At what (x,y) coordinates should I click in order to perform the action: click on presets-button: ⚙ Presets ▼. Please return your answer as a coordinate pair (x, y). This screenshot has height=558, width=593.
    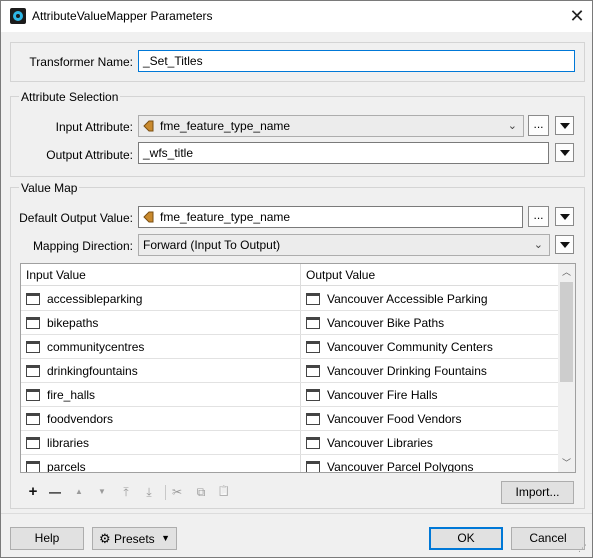
    Looking at the image, I should click on (134, 538).